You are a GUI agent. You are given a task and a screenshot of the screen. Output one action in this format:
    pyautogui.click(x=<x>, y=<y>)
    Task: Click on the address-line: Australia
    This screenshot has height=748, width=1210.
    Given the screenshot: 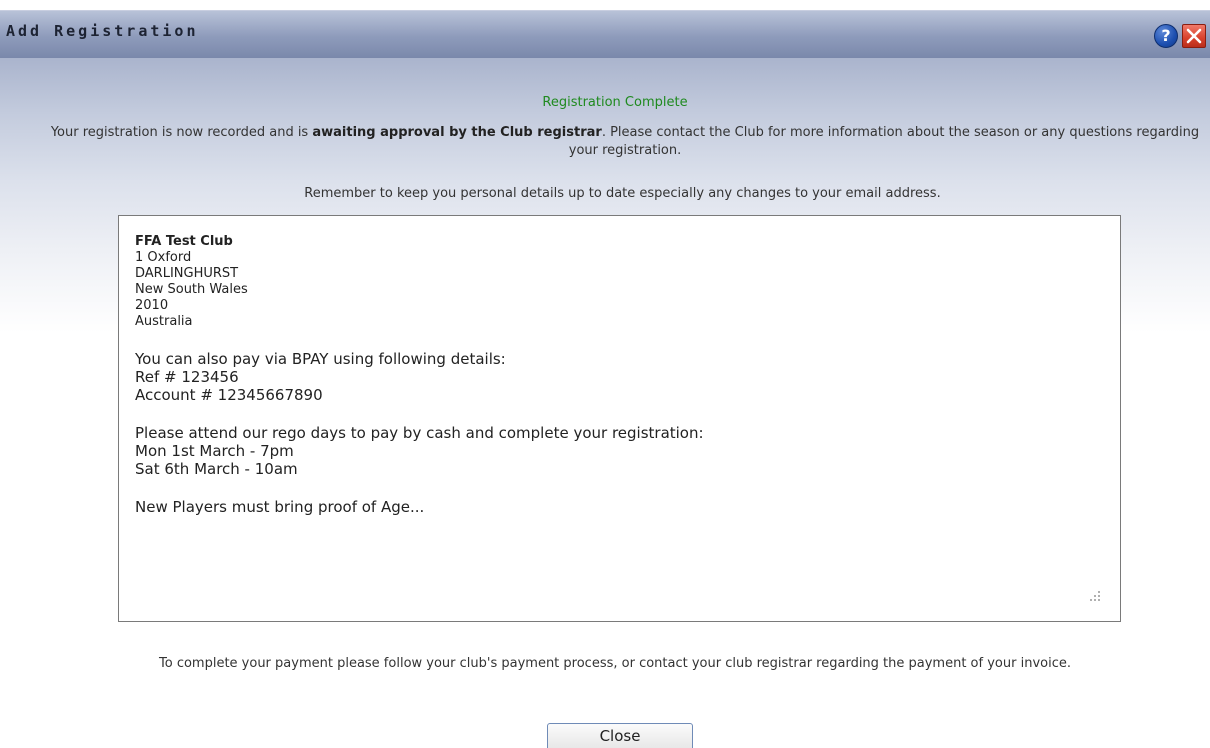 What is the action you would take?
    pyautogui.click(x=164, y=321)
    